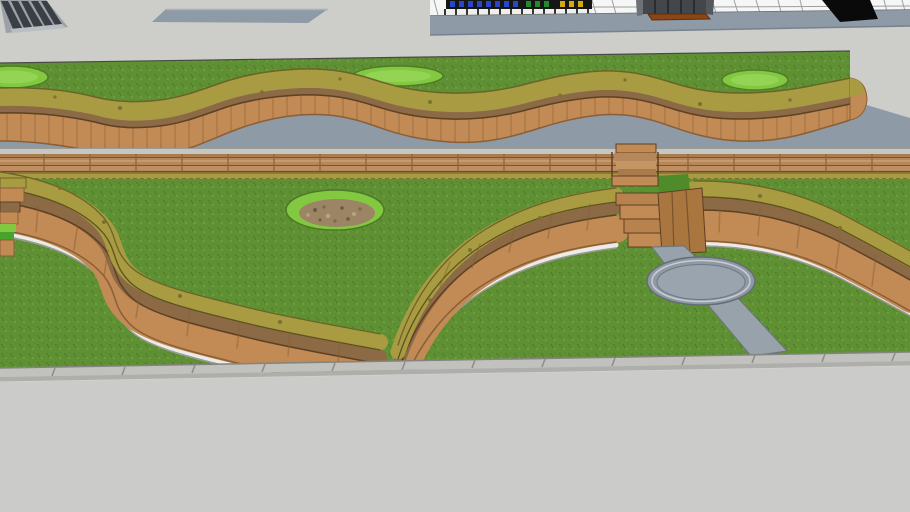 The height and width of the screenshot is (512, 910). What do you see at coordinates (337, 213) in the screenshot?
I see `gravel-bed` at bounding box center [337, 213].